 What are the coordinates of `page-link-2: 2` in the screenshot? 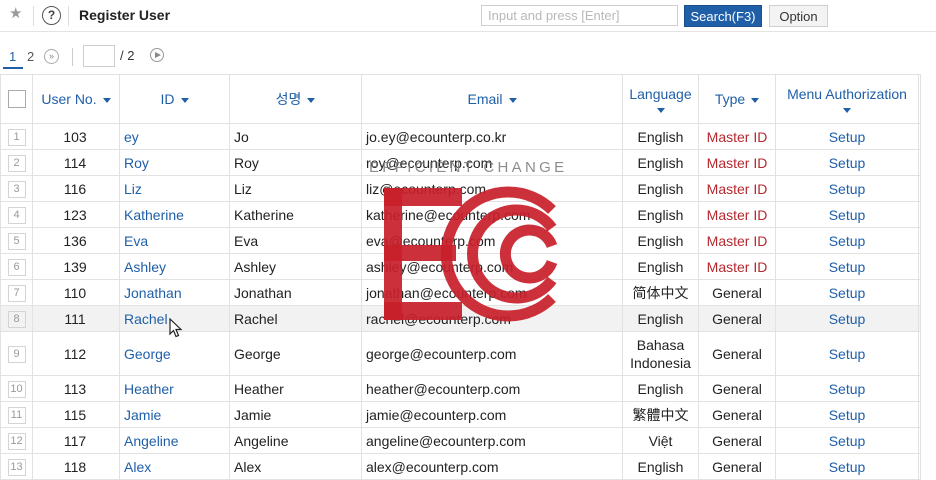 It's located at (30, 56).